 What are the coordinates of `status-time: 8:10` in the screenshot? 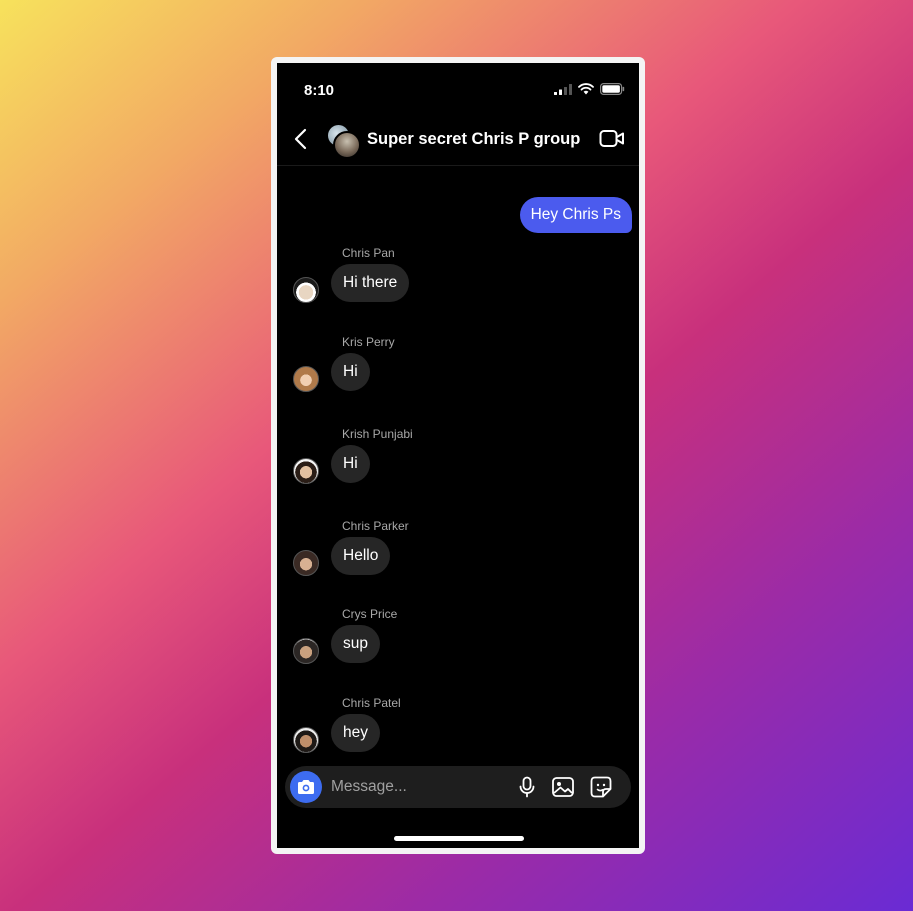 It's located at (319, 90).